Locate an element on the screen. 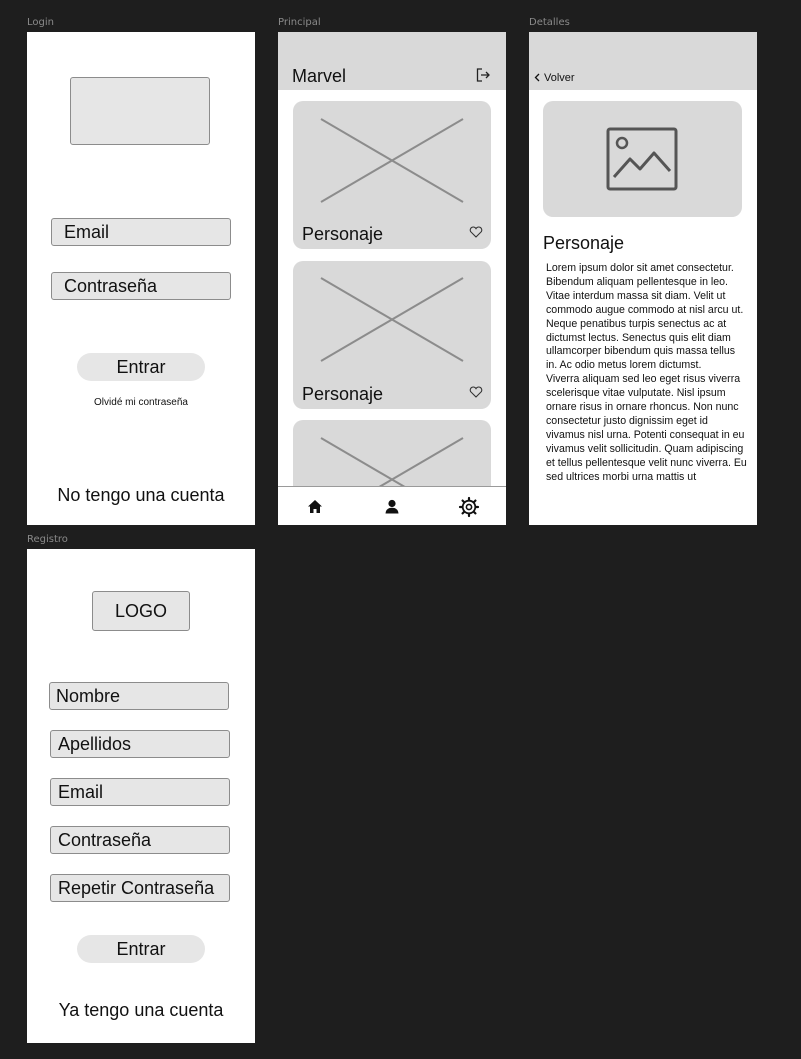  app-header: Marvel is located at coordinates (392, 61).